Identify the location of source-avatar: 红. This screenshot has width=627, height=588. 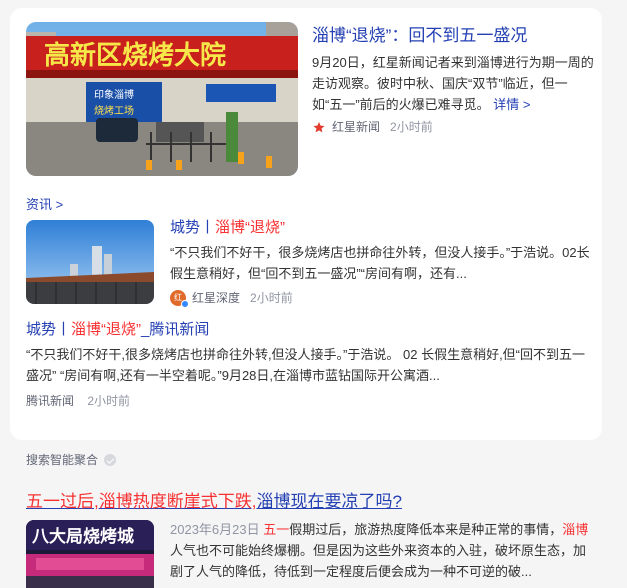
(179, 298).